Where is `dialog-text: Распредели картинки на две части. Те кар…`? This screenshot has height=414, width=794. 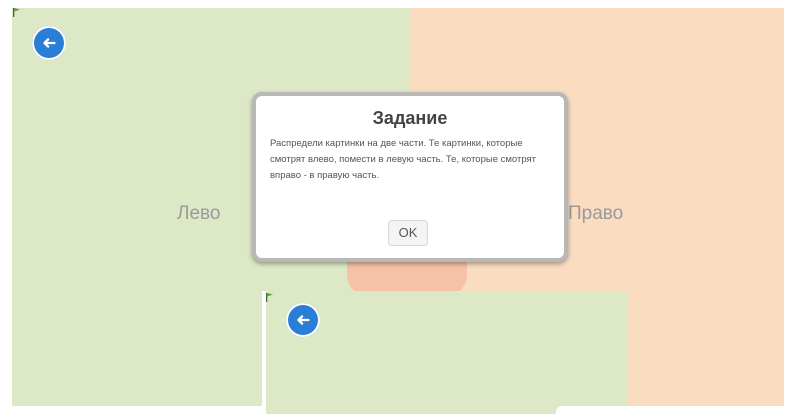 dialog-text: Распредели картинки на две части. Те кар… is located at coordinates (403, 159).